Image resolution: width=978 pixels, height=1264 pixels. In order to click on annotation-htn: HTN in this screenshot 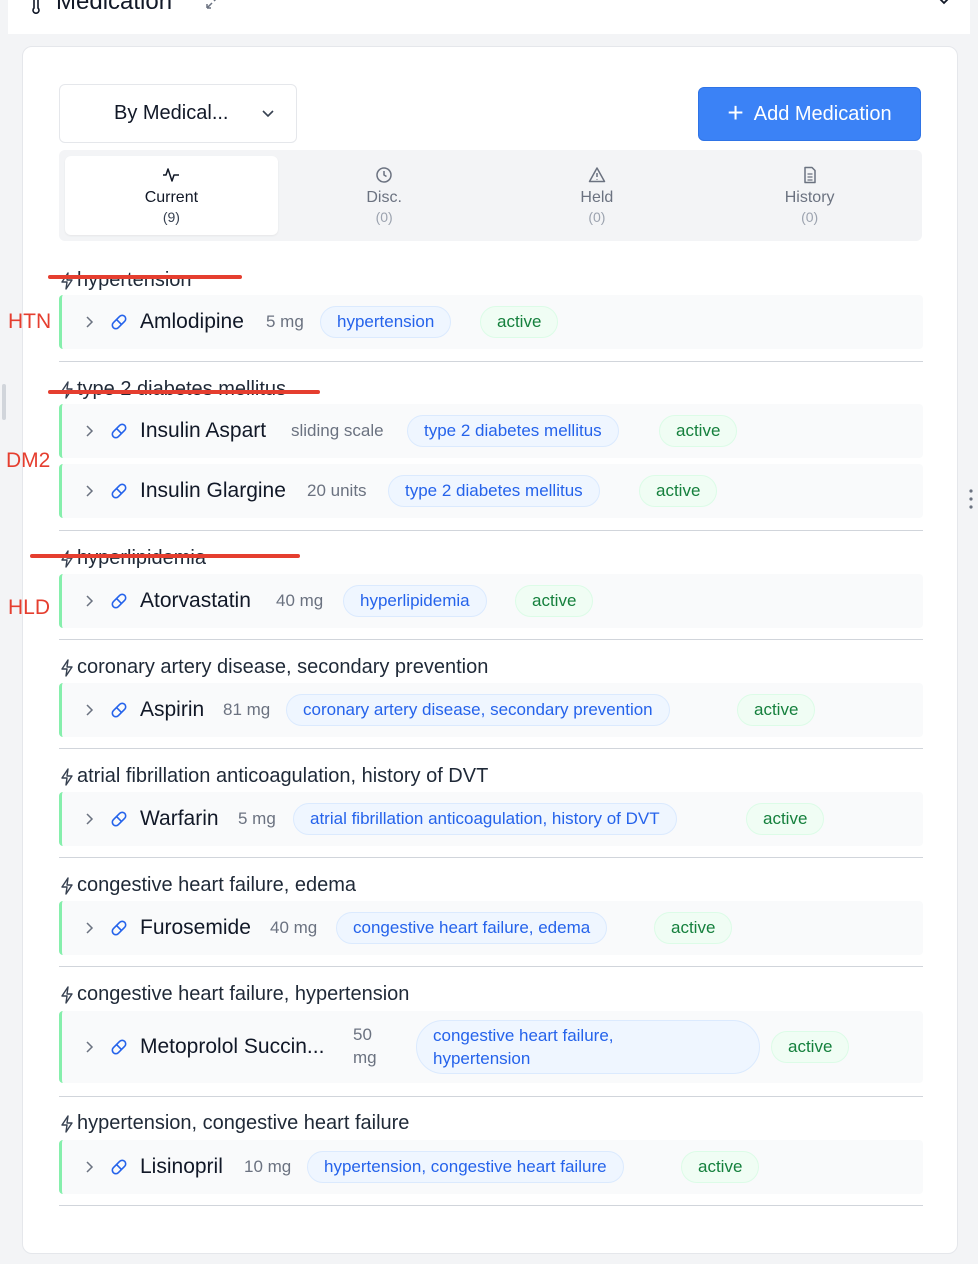, I will do `click(30, 321)`.